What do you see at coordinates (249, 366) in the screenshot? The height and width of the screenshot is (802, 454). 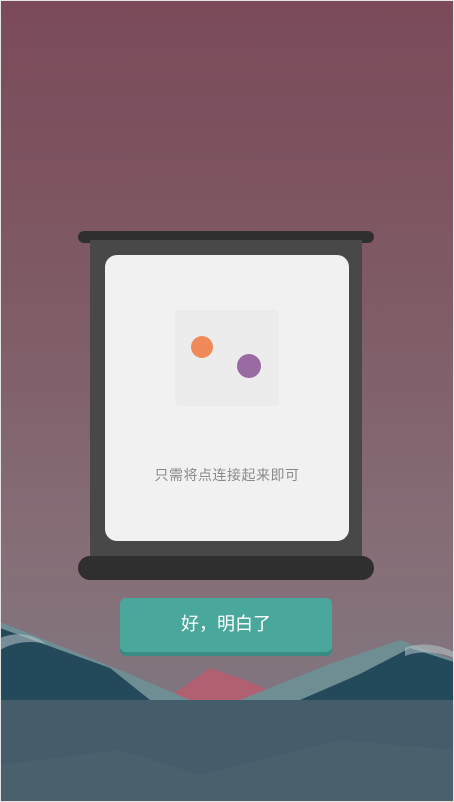 I see `purple-dot-icon` at bounding box center [249, 366].